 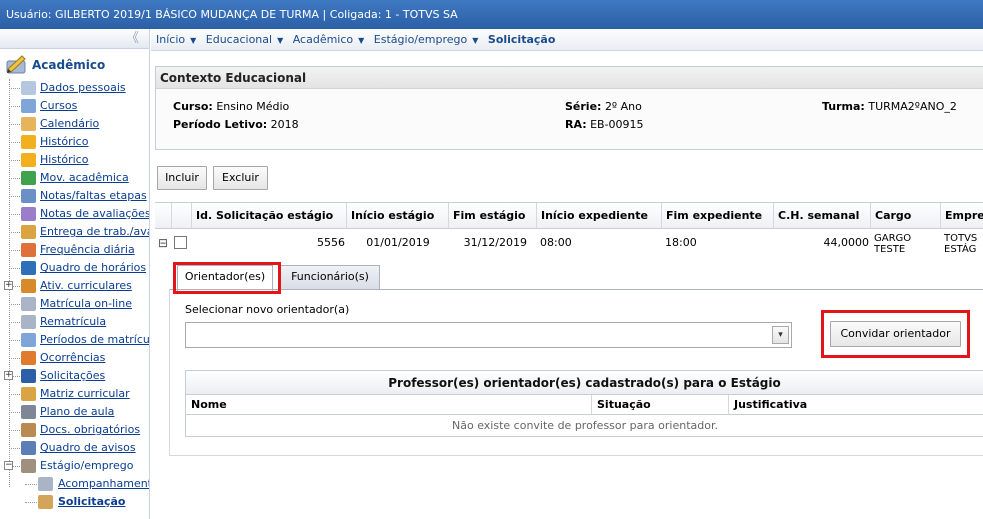 I want to click on orientador-select: ▾, so click(x=488, y=335).